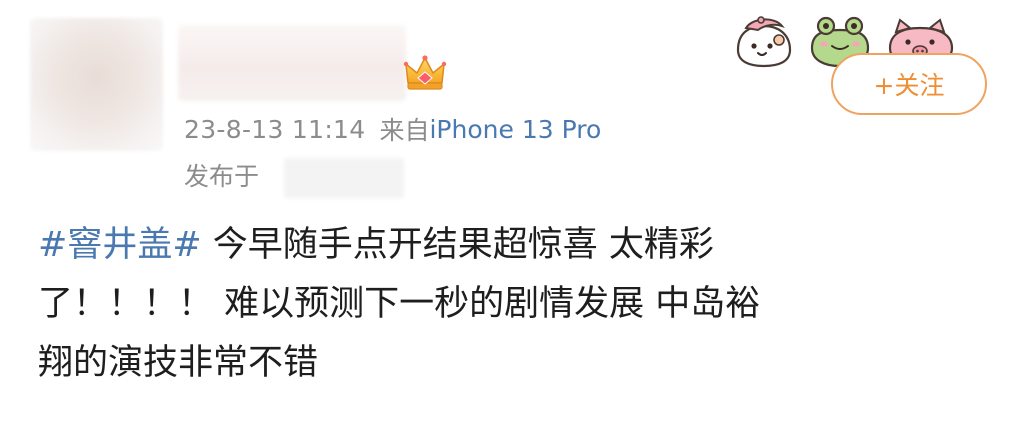 The image size is (1024, 428). Describe the element at coordinates (404, 130) in the screenshot. I see `post-source-prefix: 来自` at that location.